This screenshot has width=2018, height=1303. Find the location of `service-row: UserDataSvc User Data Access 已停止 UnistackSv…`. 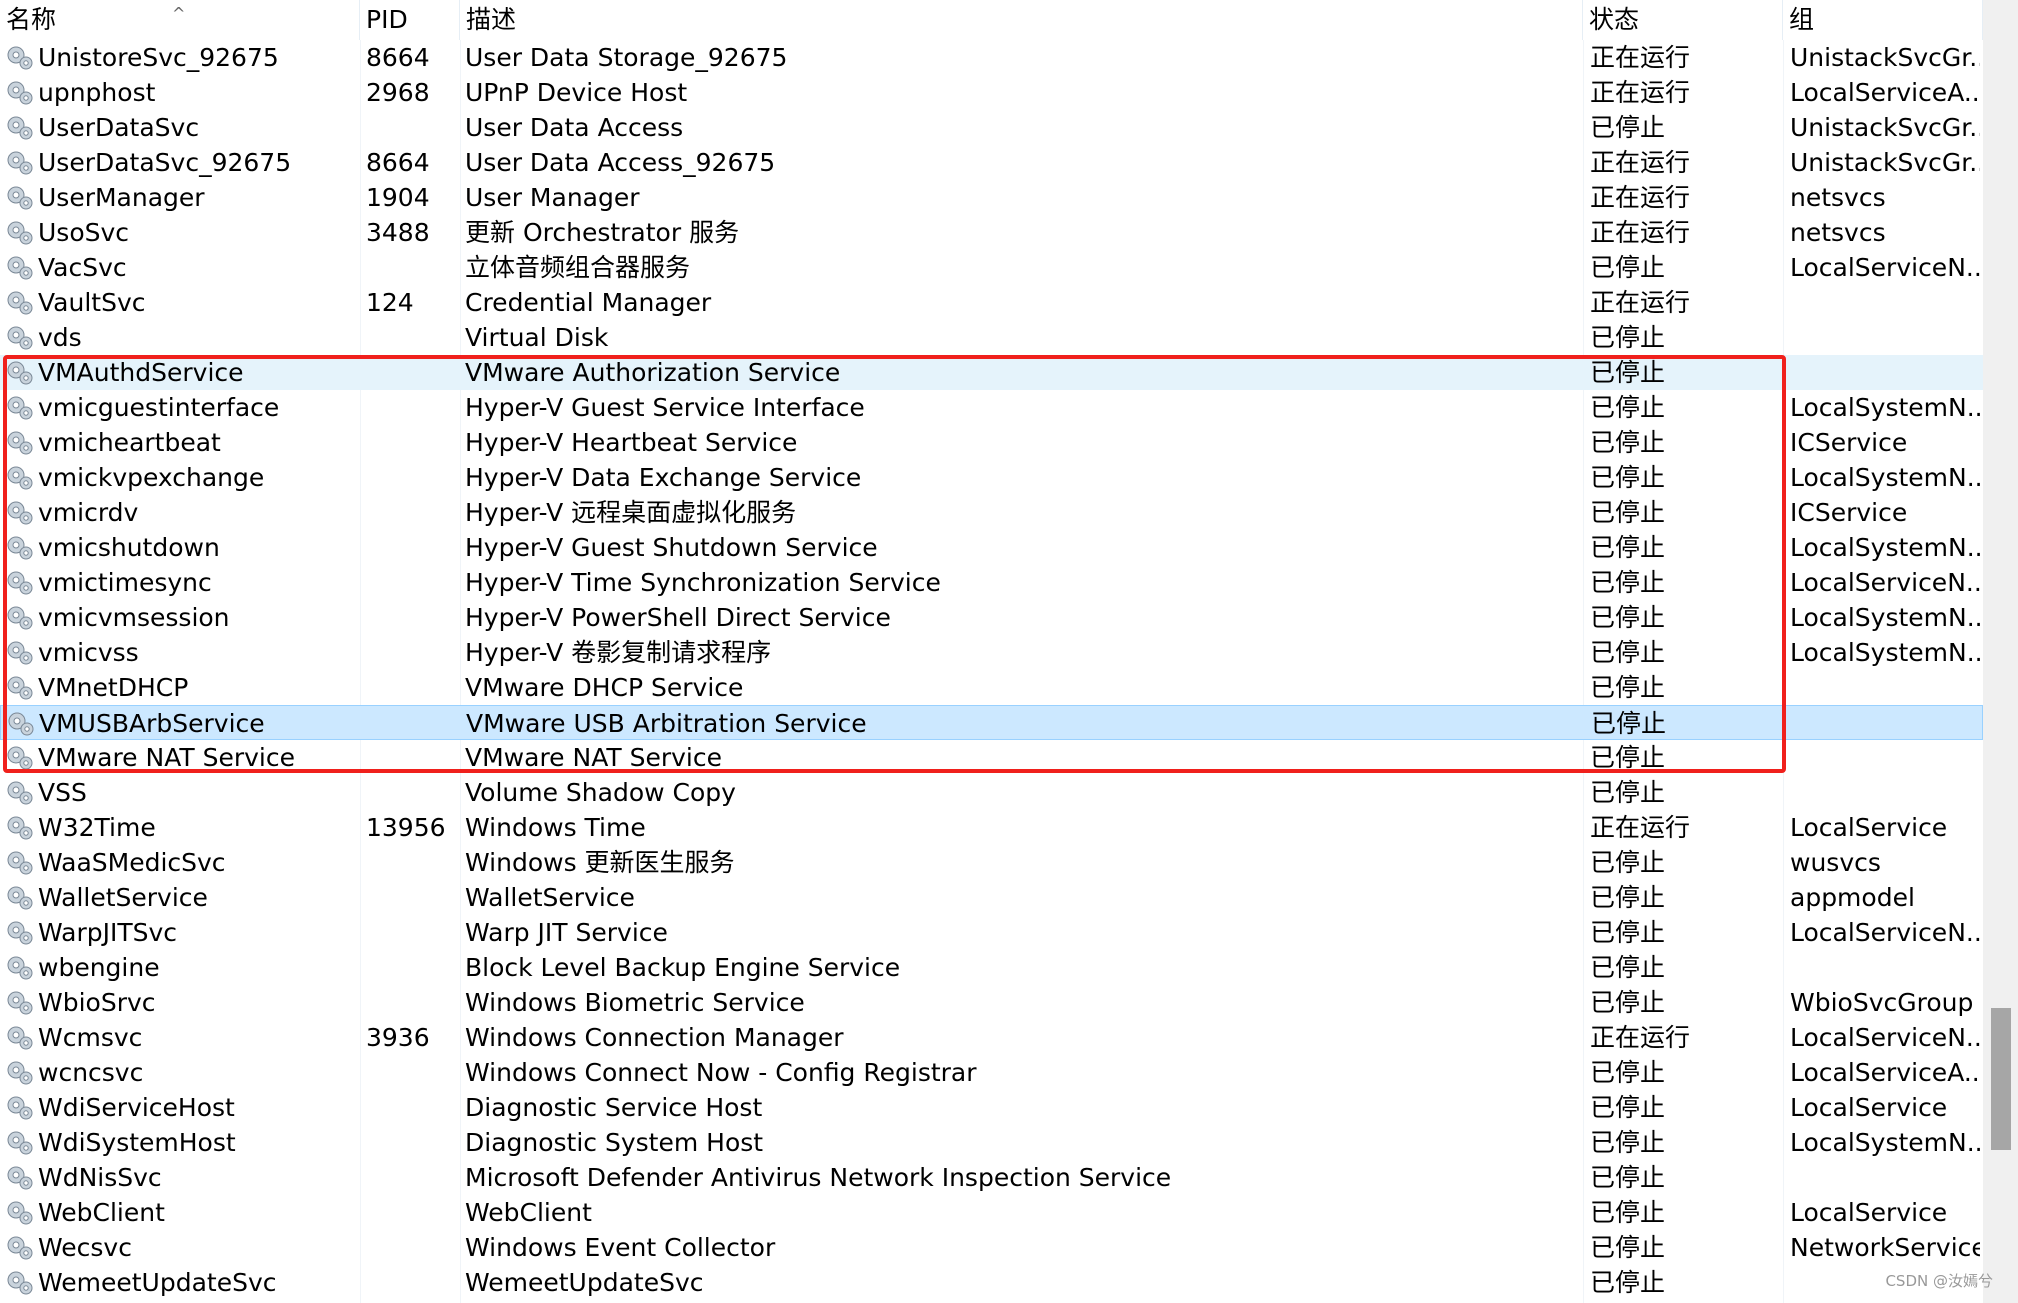

service-row: UserDataSvc User Data Access 已停止 UnistackSv… is located at coordinates (991, 127).